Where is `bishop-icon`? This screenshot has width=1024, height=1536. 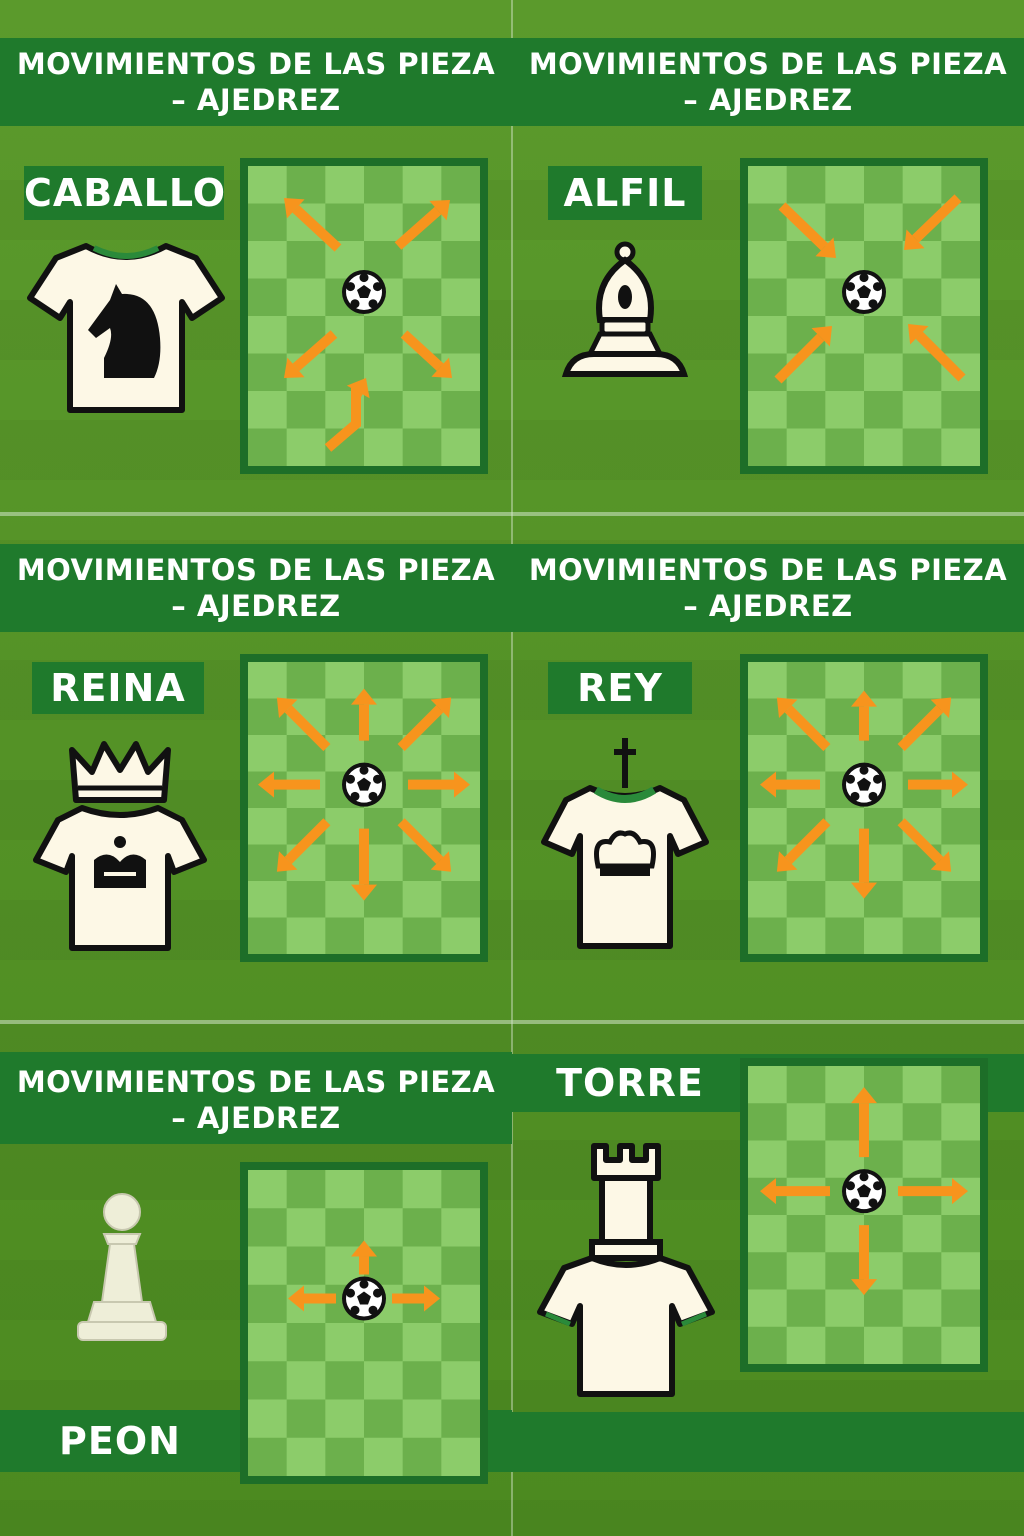 bishop-icon is located at coordinates (625, 309).